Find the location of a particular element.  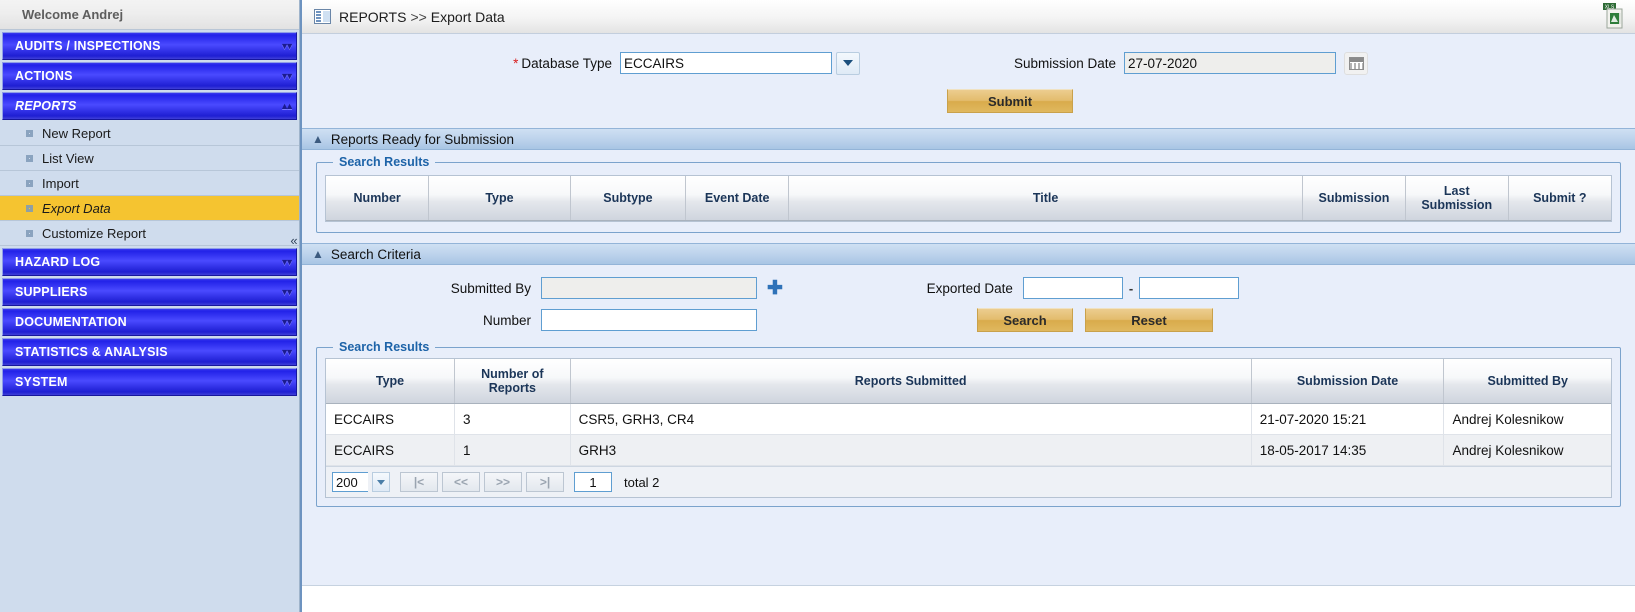

form-row-primary: *Database Type Submission Date is located at coordinates (968, 63).